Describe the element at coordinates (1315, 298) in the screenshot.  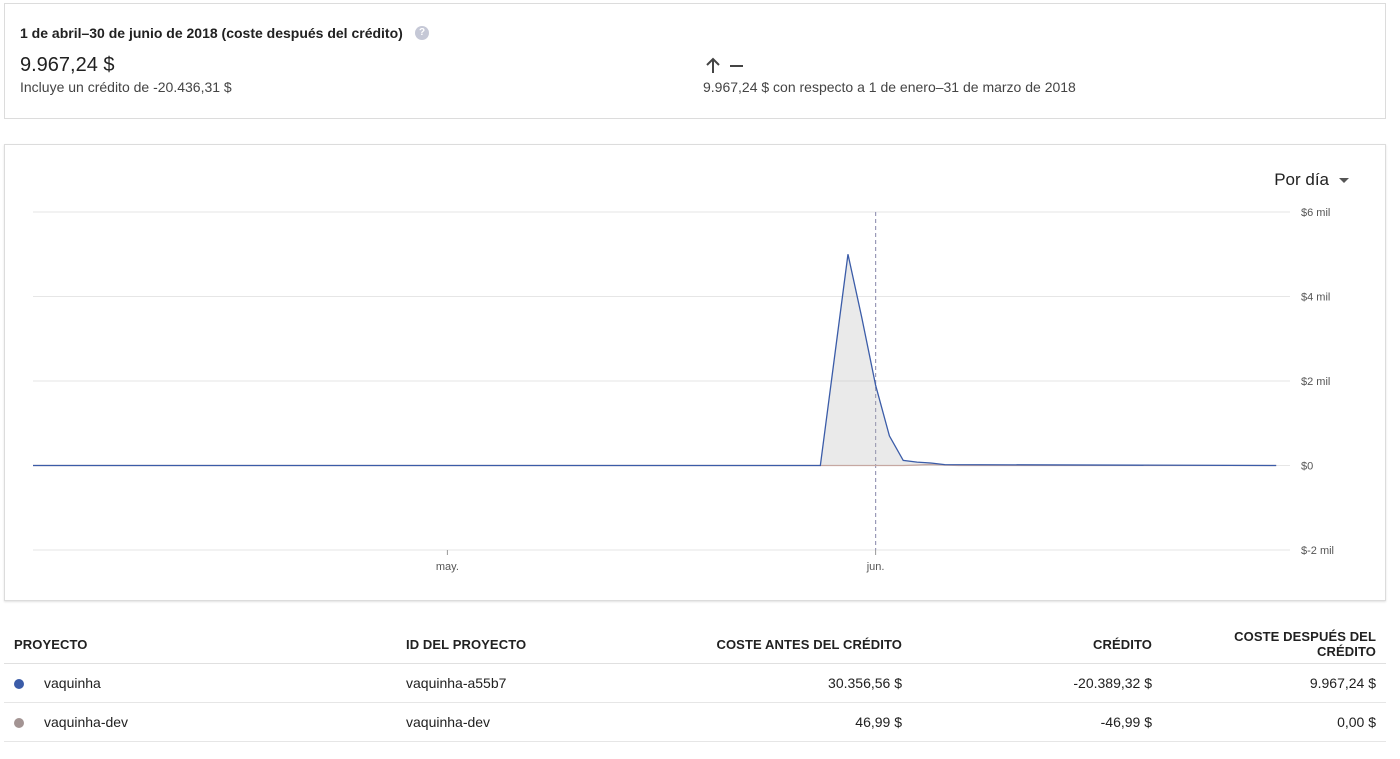
I see `y-tick-label: $4 mil` at that location.